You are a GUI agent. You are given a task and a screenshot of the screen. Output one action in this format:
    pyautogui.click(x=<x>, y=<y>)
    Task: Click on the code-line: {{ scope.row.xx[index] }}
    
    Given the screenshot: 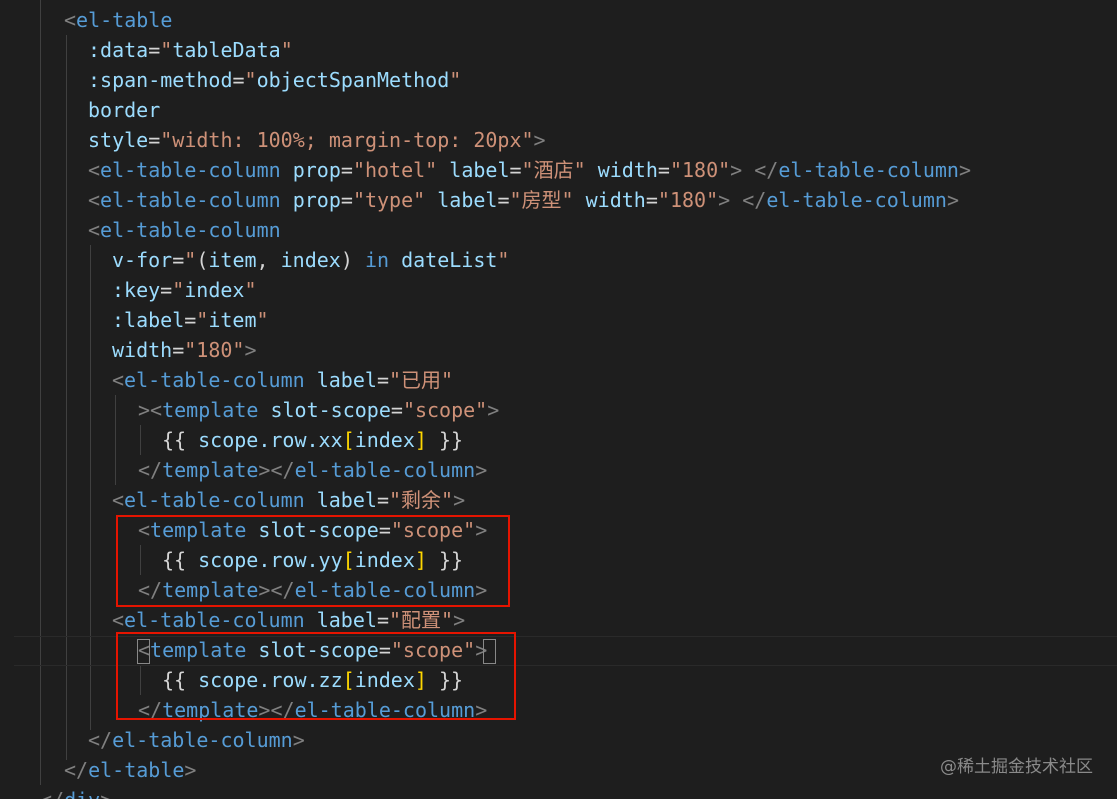 What is the action you would take?
    pyautogui.click(x=312, y=440)
    